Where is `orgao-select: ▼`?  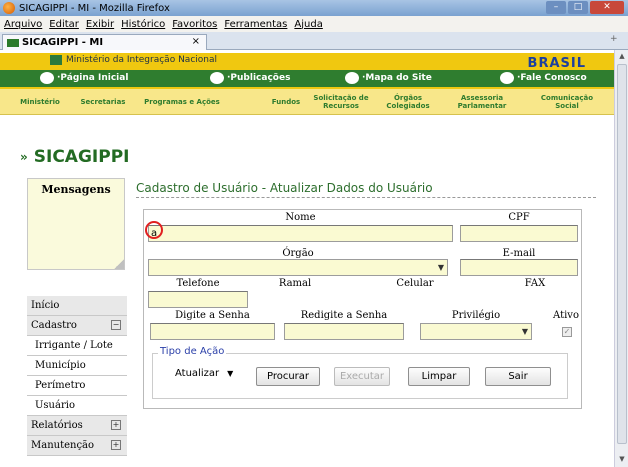
orgao-select: ▼ is located at coordinates (298, 267).